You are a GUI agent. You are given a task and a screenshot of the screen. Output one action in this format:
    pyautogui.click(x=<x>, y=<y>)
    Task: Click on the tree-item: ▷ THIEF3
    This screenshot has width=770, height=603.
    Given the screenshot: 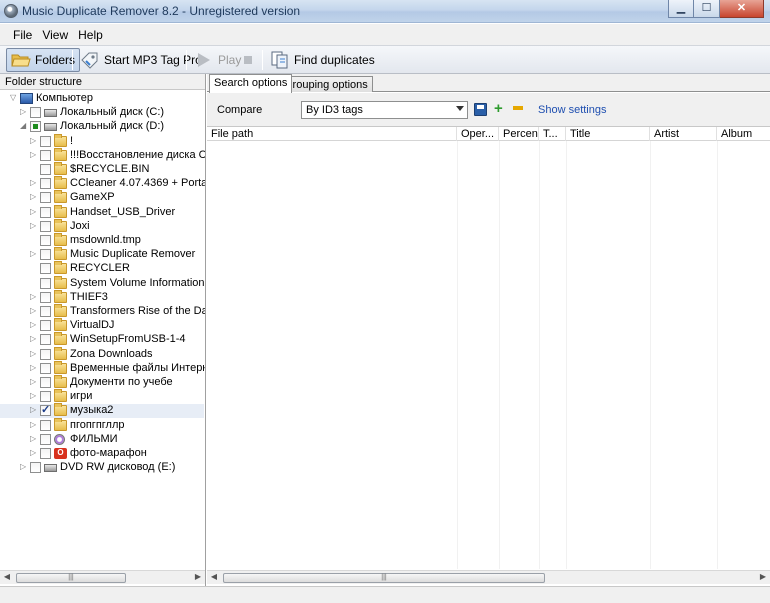 What is the action you would take?
    pyautogui.click(x=102, y=297)
    